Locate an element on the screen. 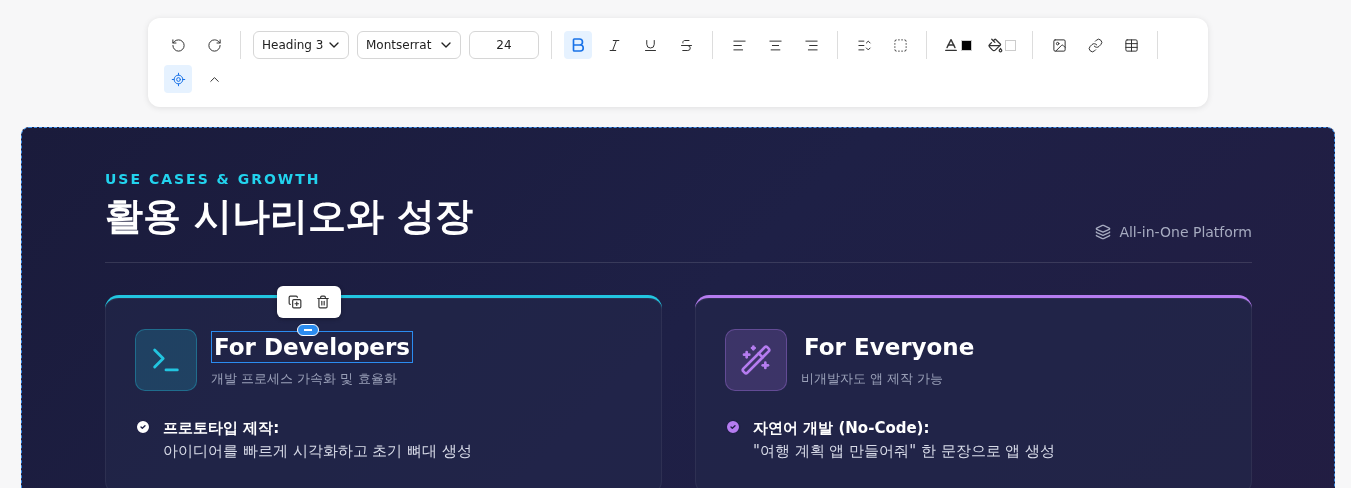 This screenshot has width=1351, height=488. card-subtitle: 비개발자도 앱 제작 가능 is located at coordinates (873, 379).